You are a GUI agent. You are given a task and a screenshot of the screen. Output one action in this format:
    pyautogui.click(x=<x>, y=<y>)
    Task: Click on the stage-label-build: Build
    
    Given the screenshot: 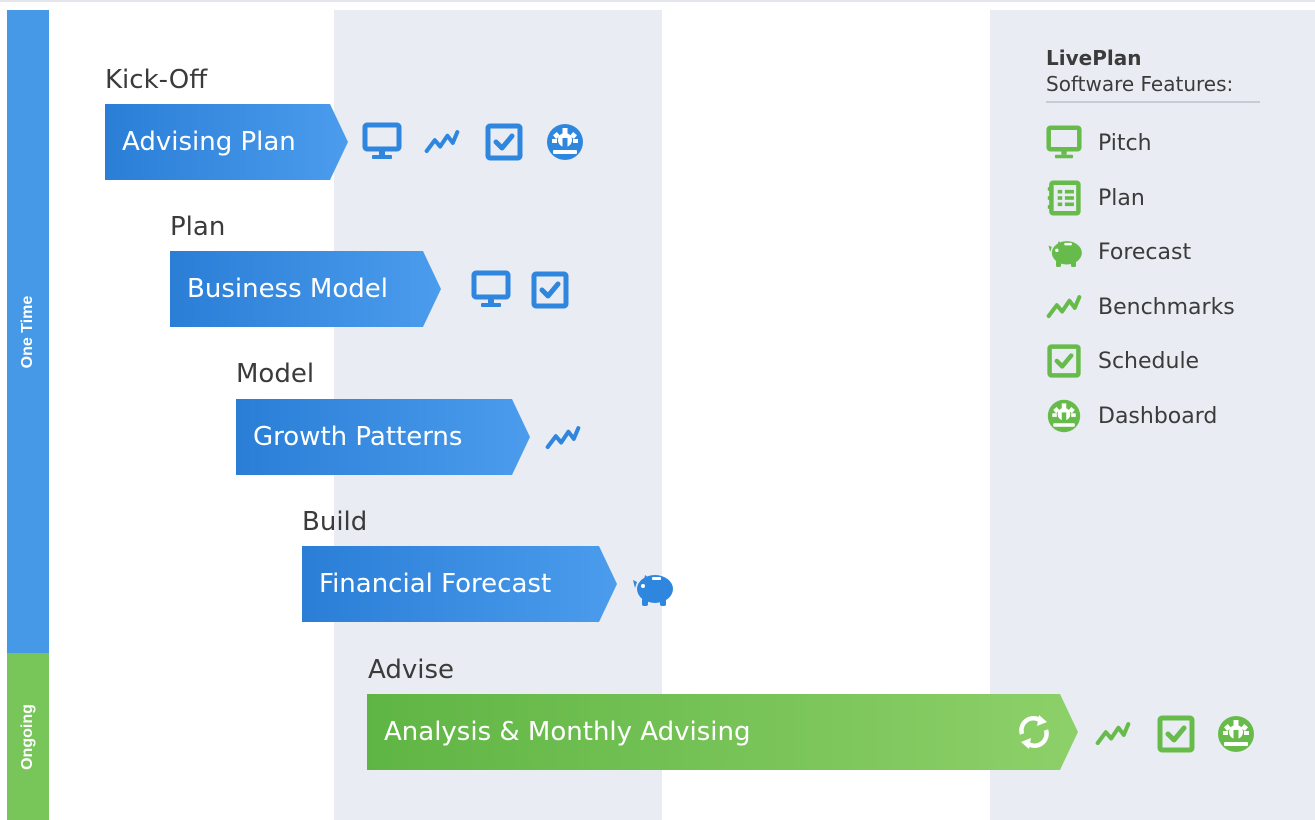 What is the action you would take?
    pyautogui.click(x=335, y=522)
    